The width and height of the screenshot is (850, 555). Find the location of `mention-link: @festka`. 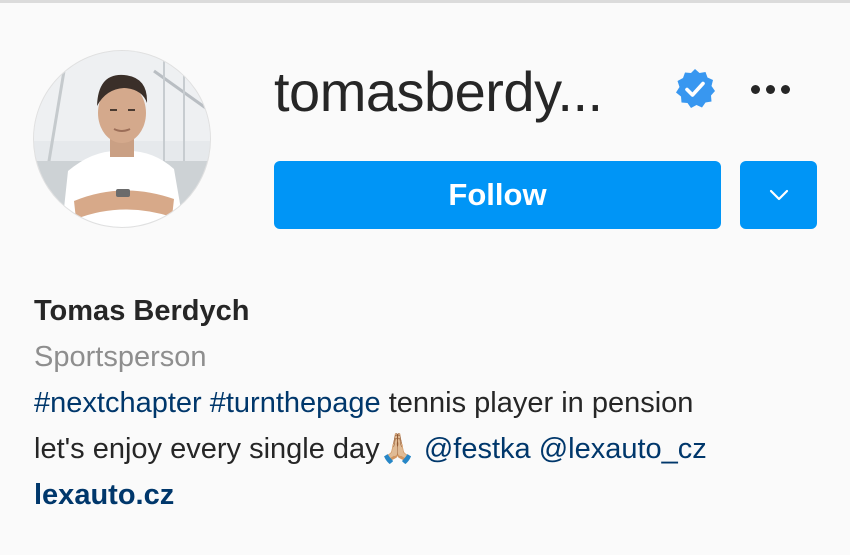

mention-link: @festka is located at coordinates (477, 449).